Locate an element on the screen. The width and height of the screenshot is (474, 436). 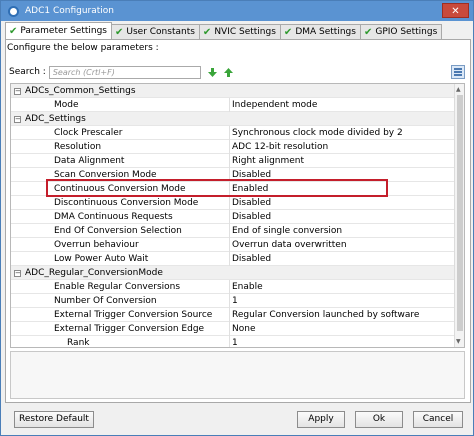
parameter-row: Discontinuous Conversion Mode Disabled is located at coordinates (233, 203).